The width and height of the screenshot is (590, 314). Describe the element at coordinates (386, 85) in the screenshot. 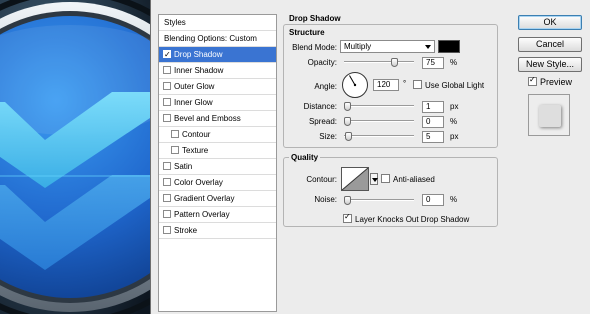

I see `angle-input: 120` at that location.